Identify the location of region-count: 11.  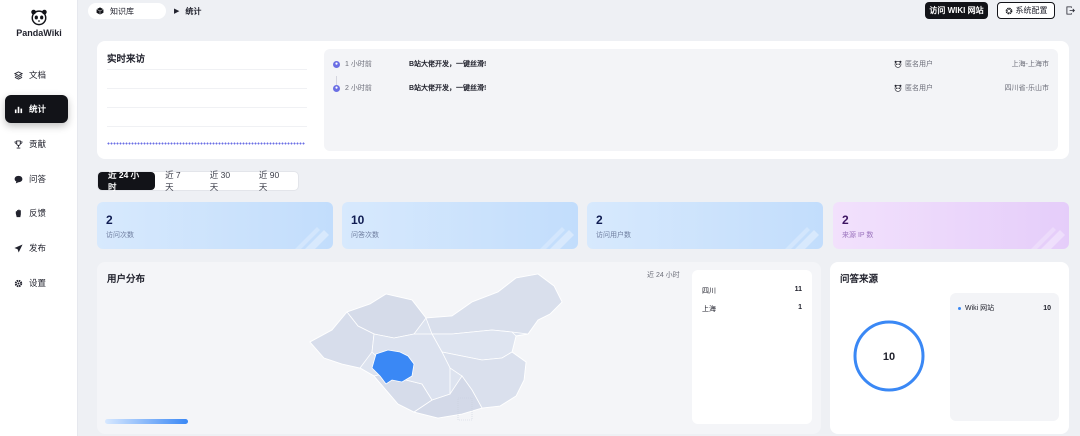
(798, 289).